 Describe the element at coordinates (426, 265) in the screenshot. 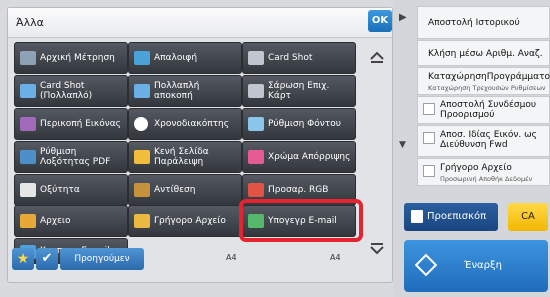

I see `start-icon` at that location.